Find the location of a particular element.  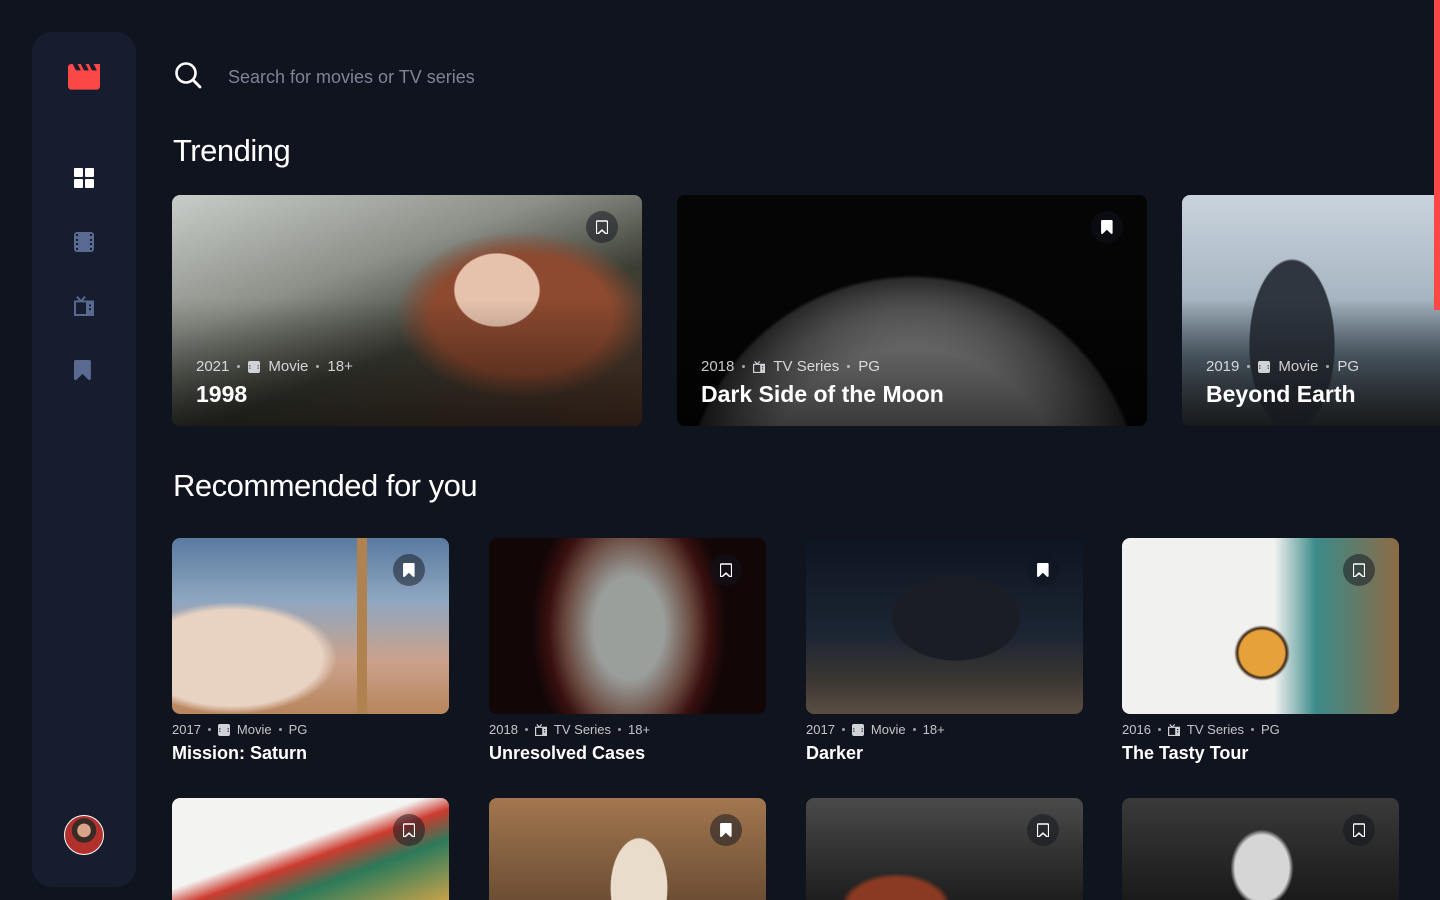

search-input is located at coordinates (528, 77).